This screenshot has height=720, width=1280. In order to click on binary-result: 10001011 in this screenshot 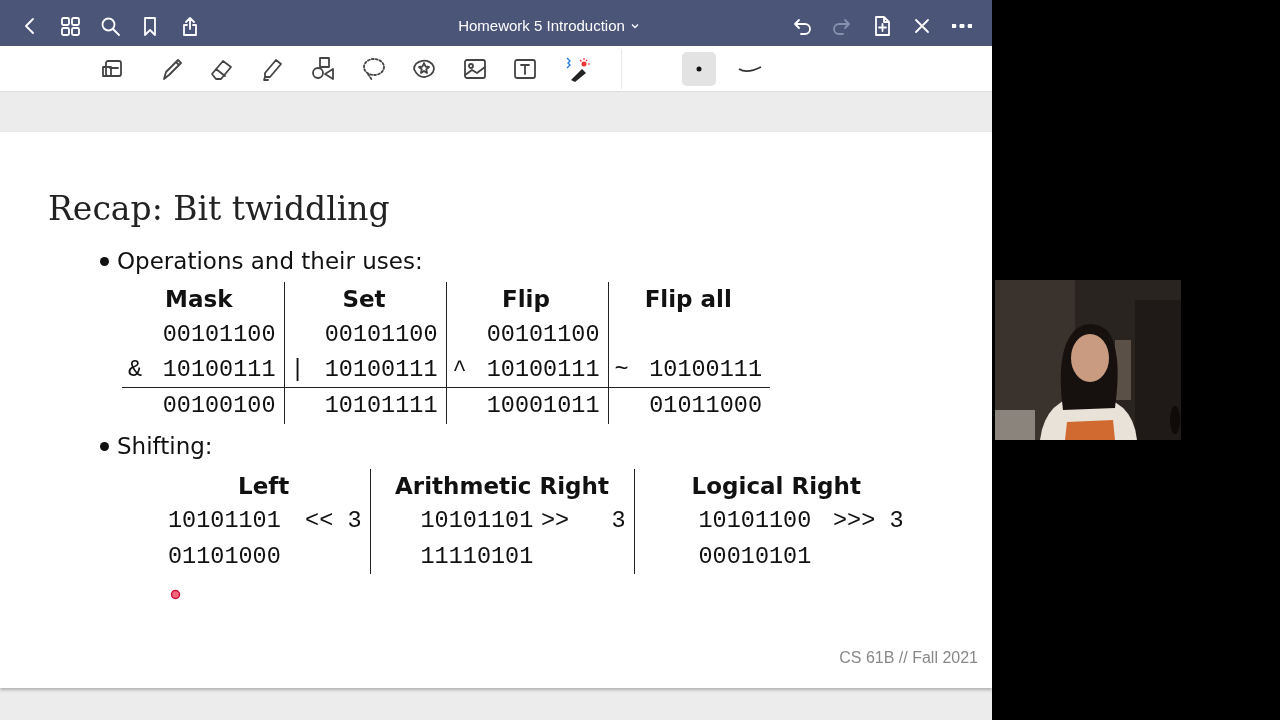, I will do `click(543, 406)`.